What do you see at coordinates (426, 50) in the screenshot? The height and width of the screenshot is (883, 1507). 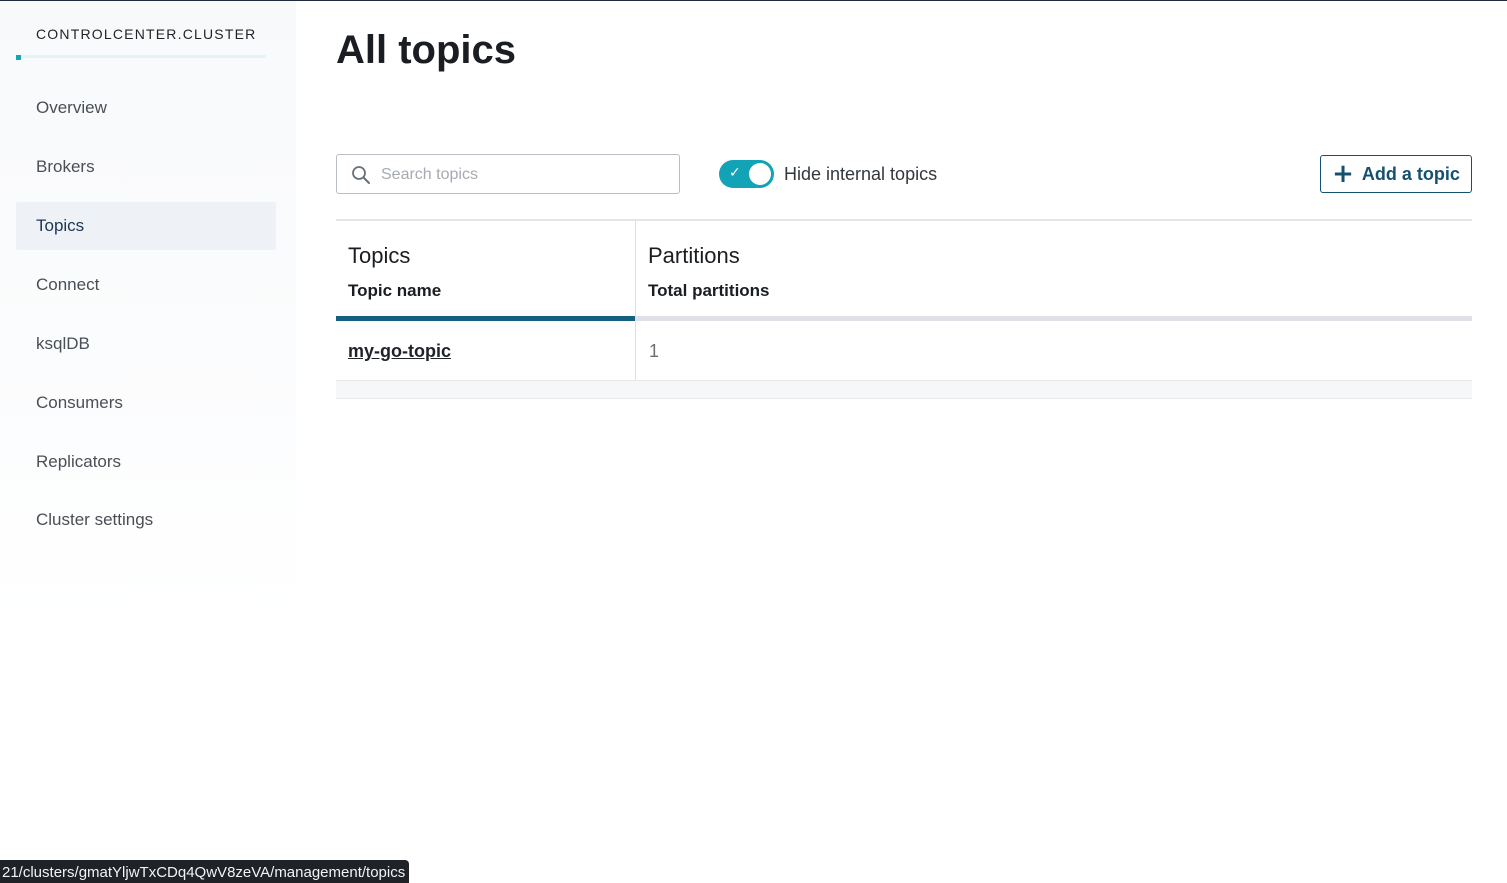 I see `page-title: All topics` at bounding box center [426, 50].